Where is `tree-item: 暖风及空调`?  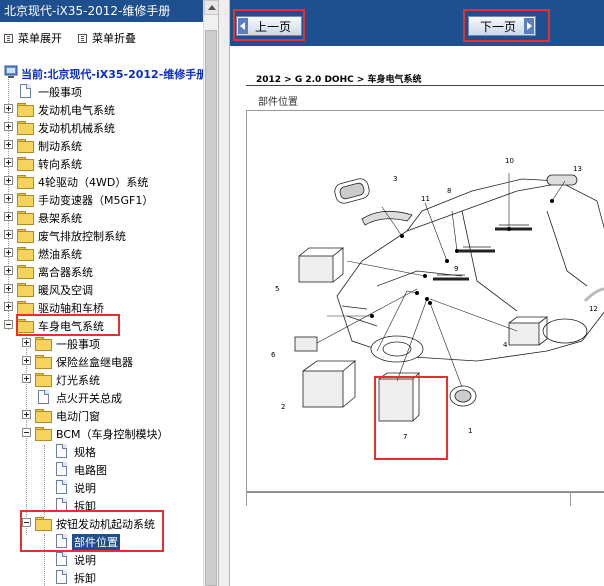 tree-item: 暖风及空调 is located at coordinates (100, 289).